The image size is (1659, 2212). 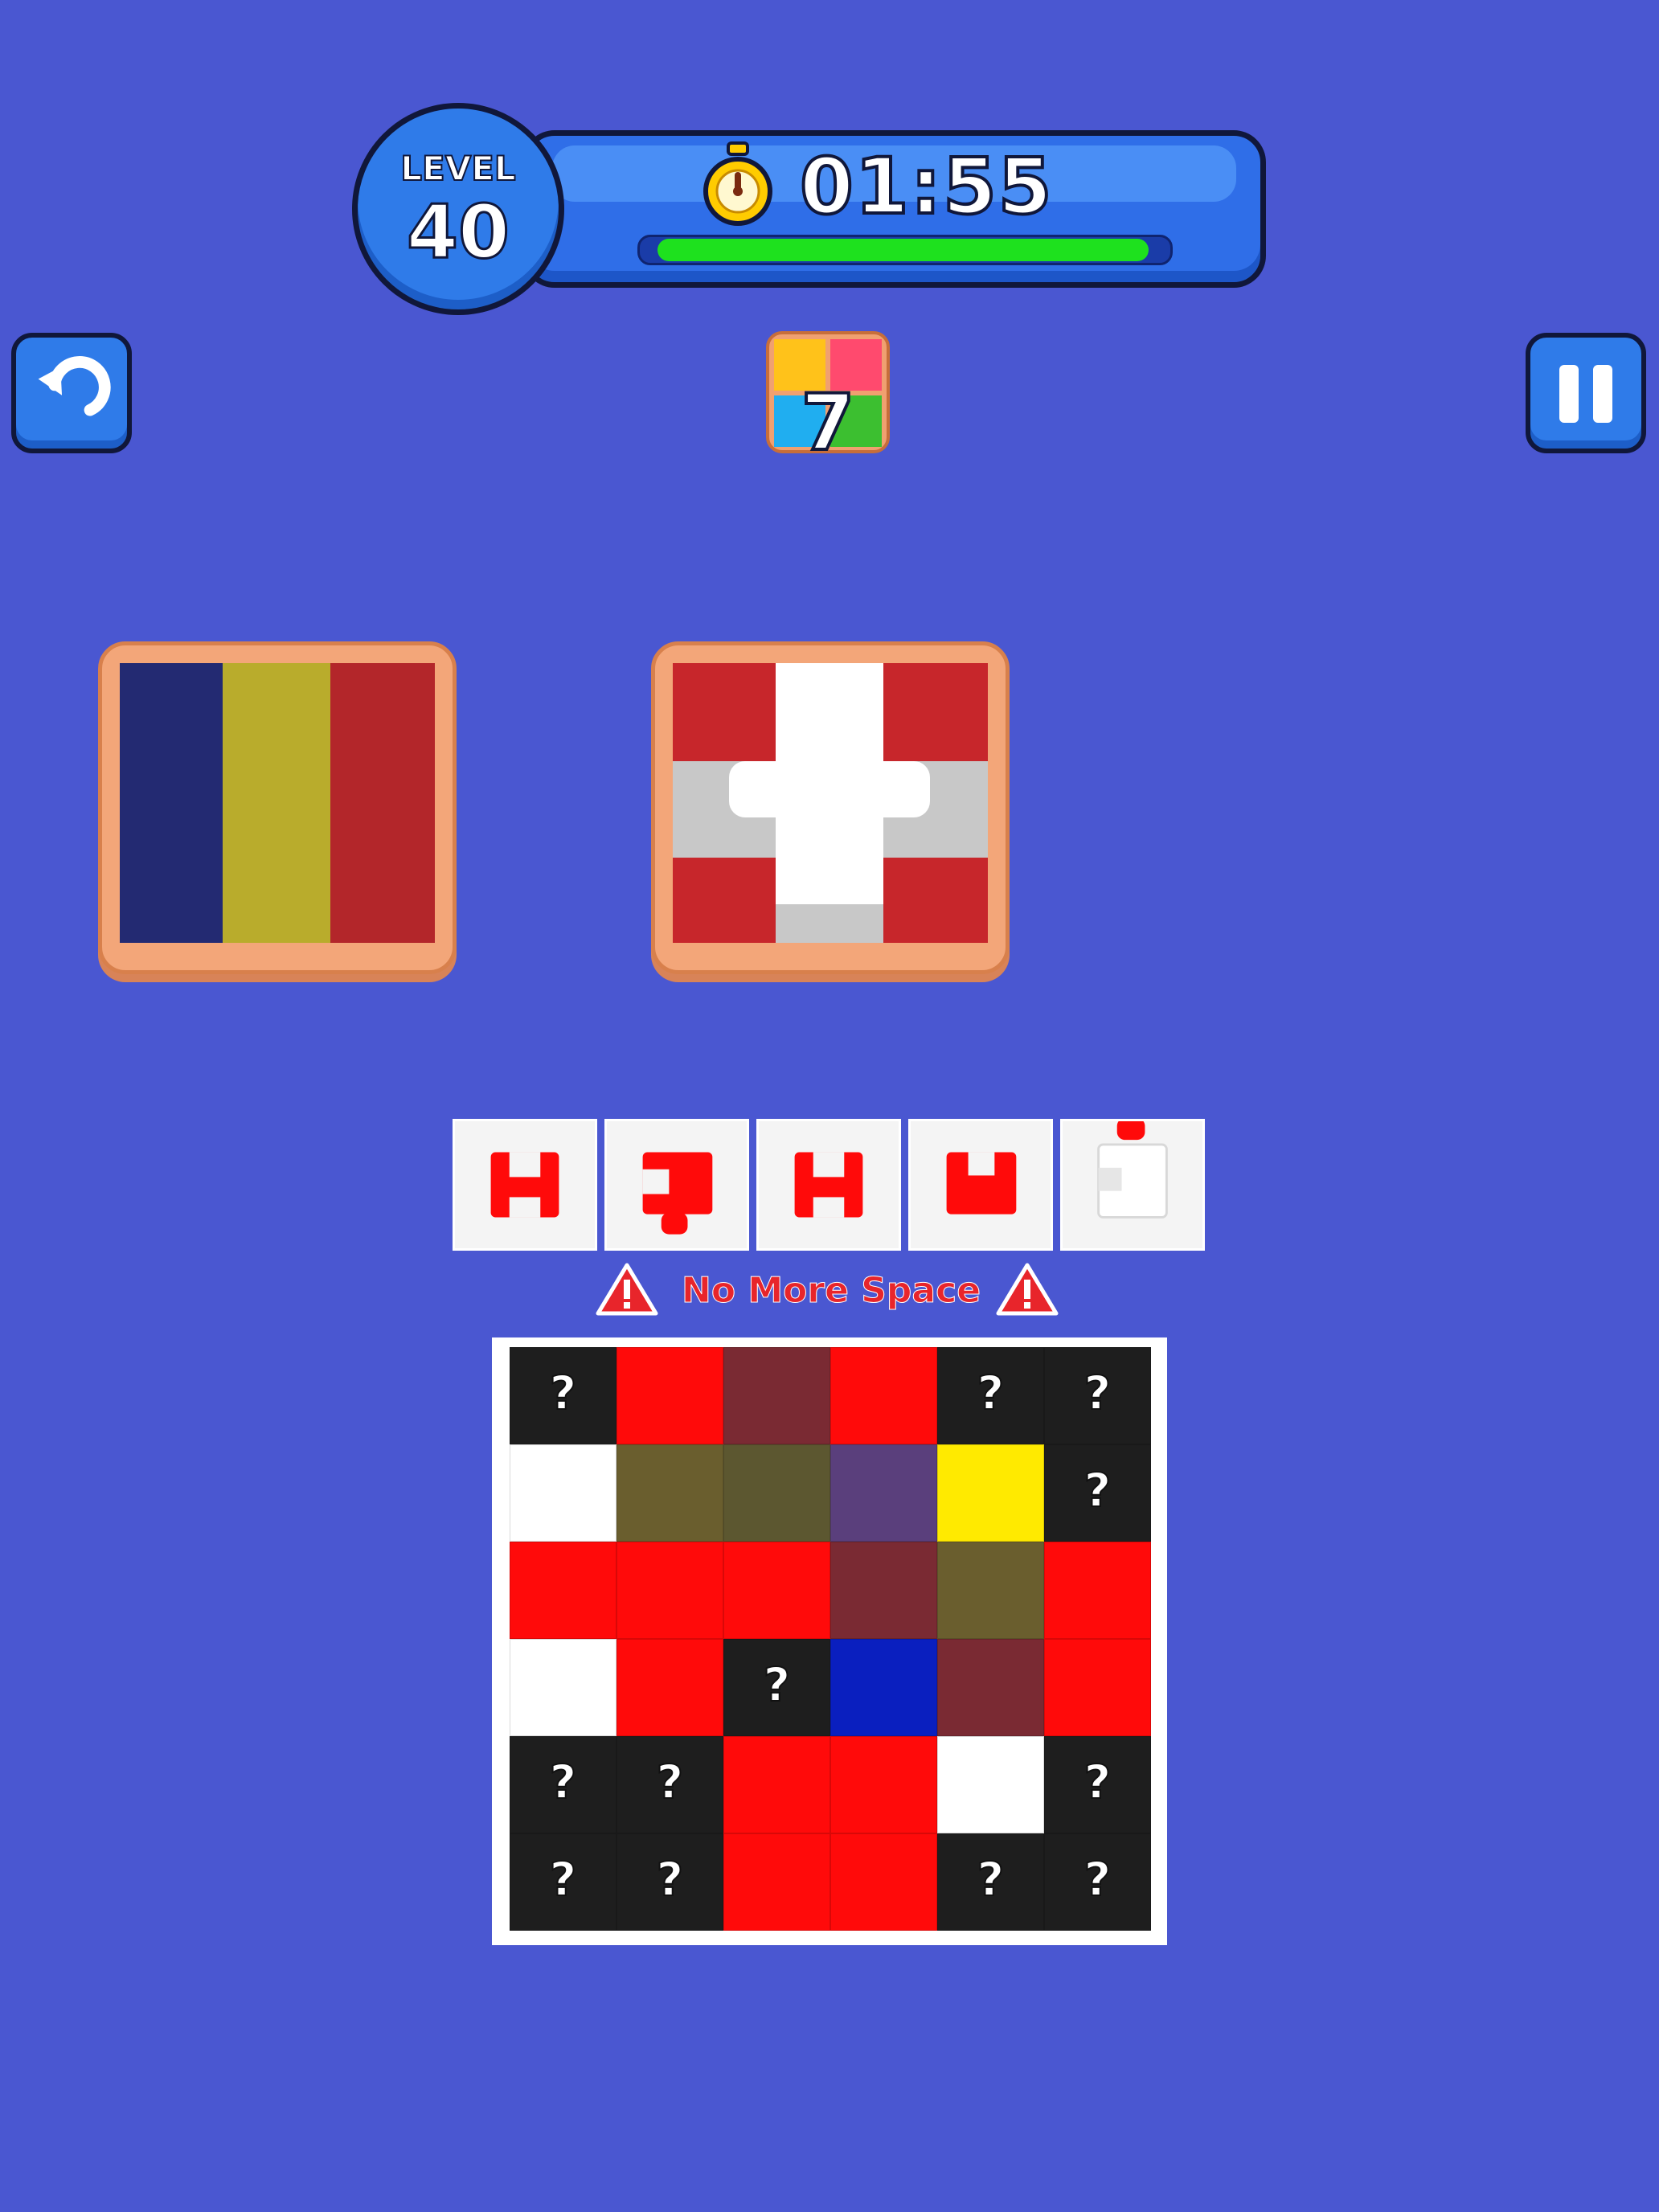 What do you see at coordinates (828, 422) in the screenshot?
I see `puzzle-count: 7` at bounding box center [828, 422].